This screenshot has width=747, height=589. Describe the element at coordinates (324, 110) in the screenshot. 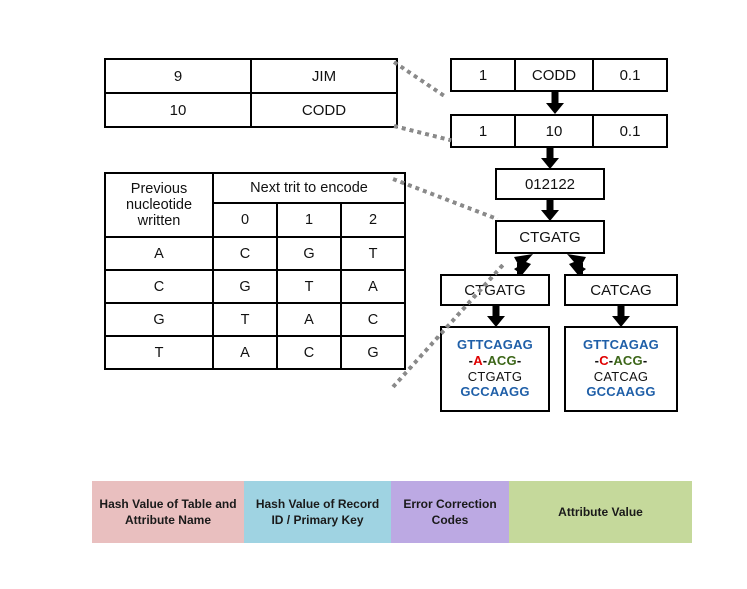

I see `record-name-cell: CODD` at that location.